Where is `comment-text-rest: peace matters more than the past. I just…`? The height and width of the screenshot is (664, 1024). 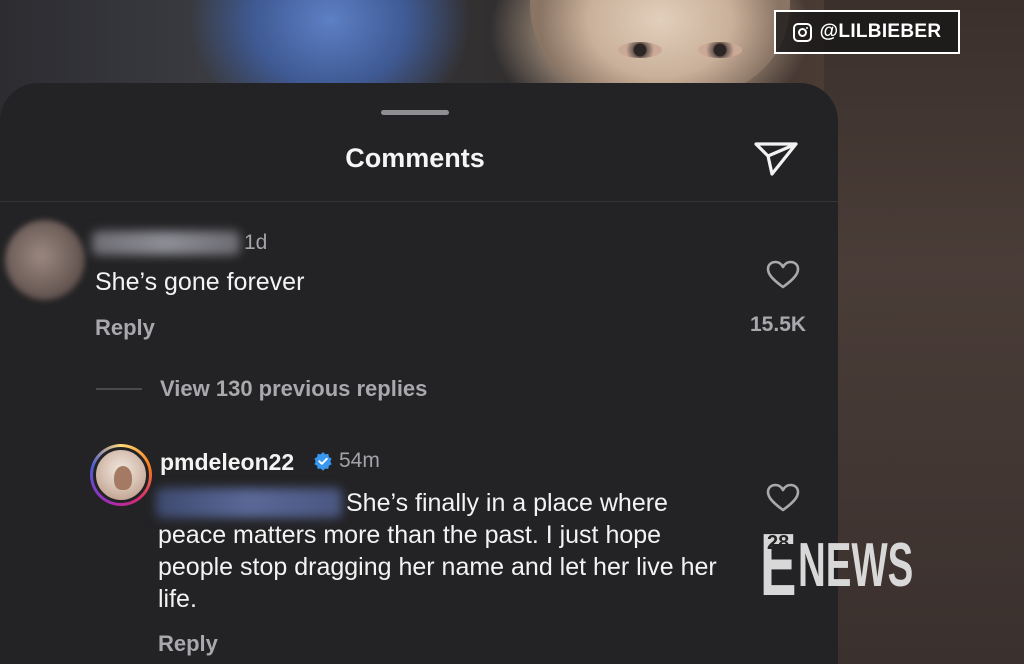
comment-text-rest: peace matters more than the past. I just… is located at coordinates (437, 567).